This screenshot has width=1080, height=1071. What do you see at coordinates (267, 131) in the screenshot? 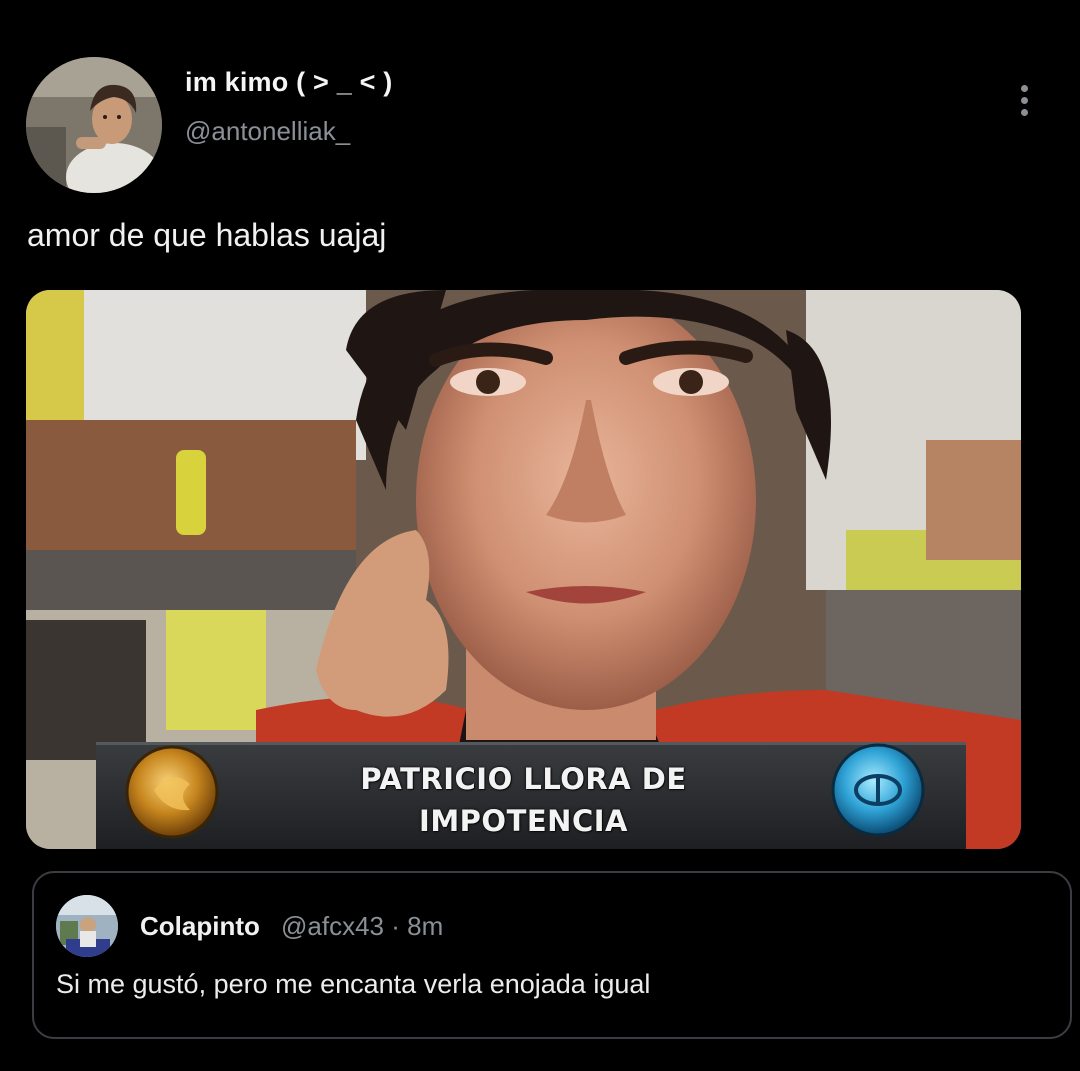
I see `author-handle: @antonelliak_` at bounding box center [267, 131].